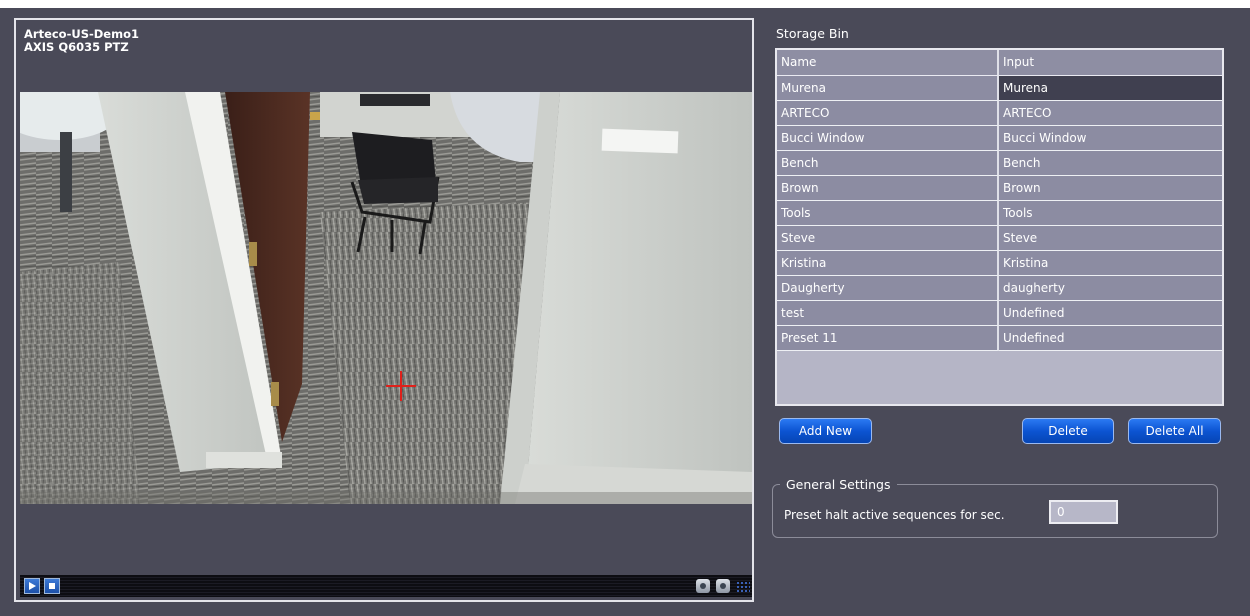 The image size is (1250, 616). Describe the element at coordinates (888, 338) in the screenshot. I see `preset-name-cell: Preset 11` at that location.